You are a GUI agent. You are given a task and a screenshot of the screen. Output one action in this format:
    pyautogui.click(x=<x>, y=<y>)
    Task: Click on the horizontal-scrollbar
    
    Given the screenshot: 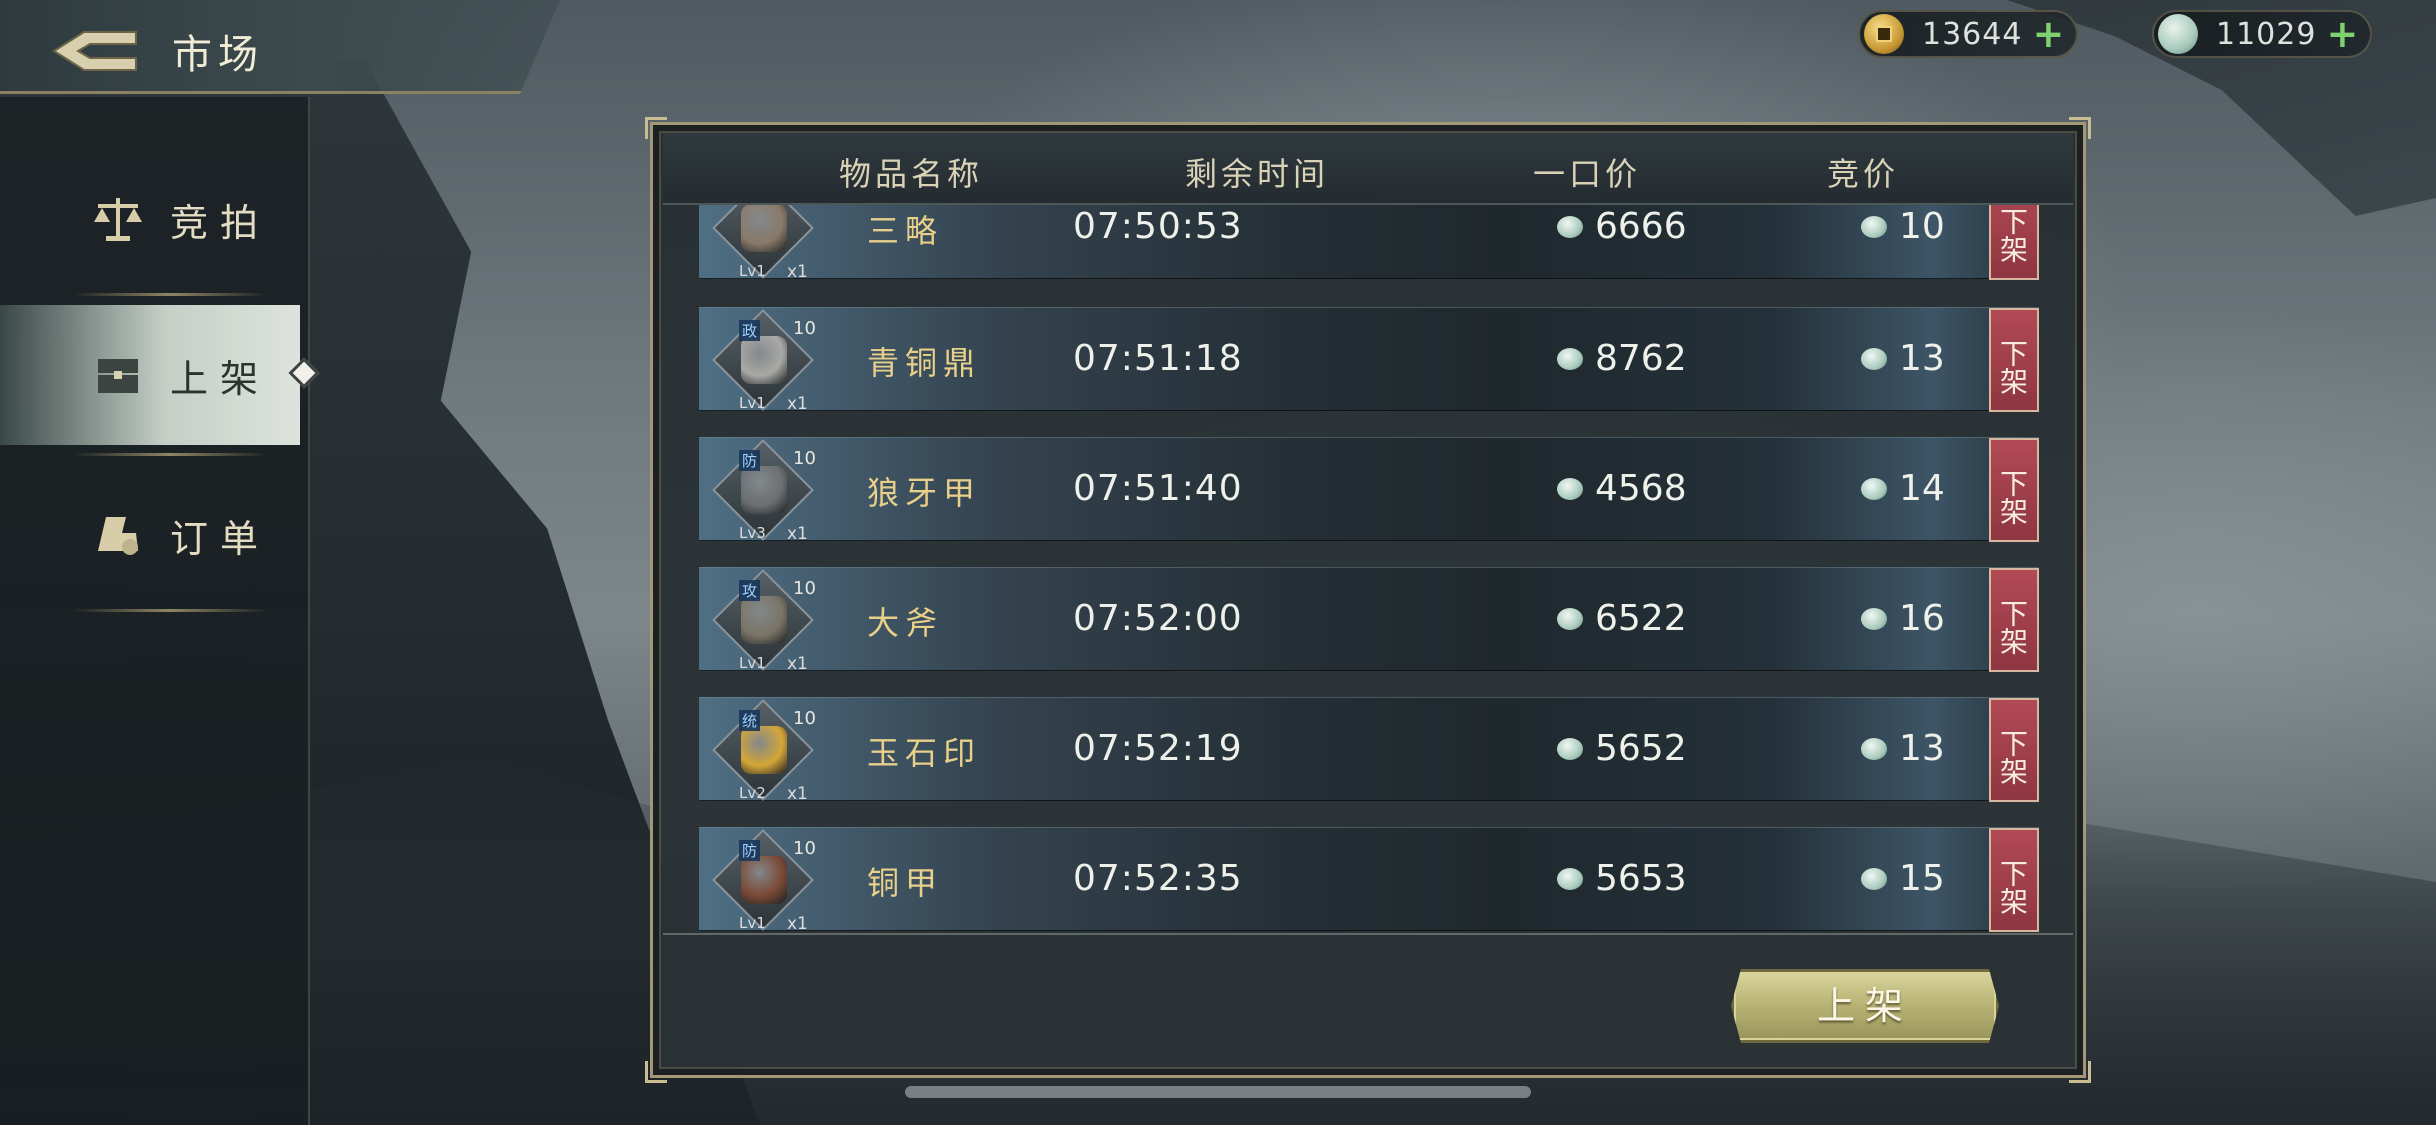 What is the action you would take?
    pyautogui.click(x=1218, y=1092)
    